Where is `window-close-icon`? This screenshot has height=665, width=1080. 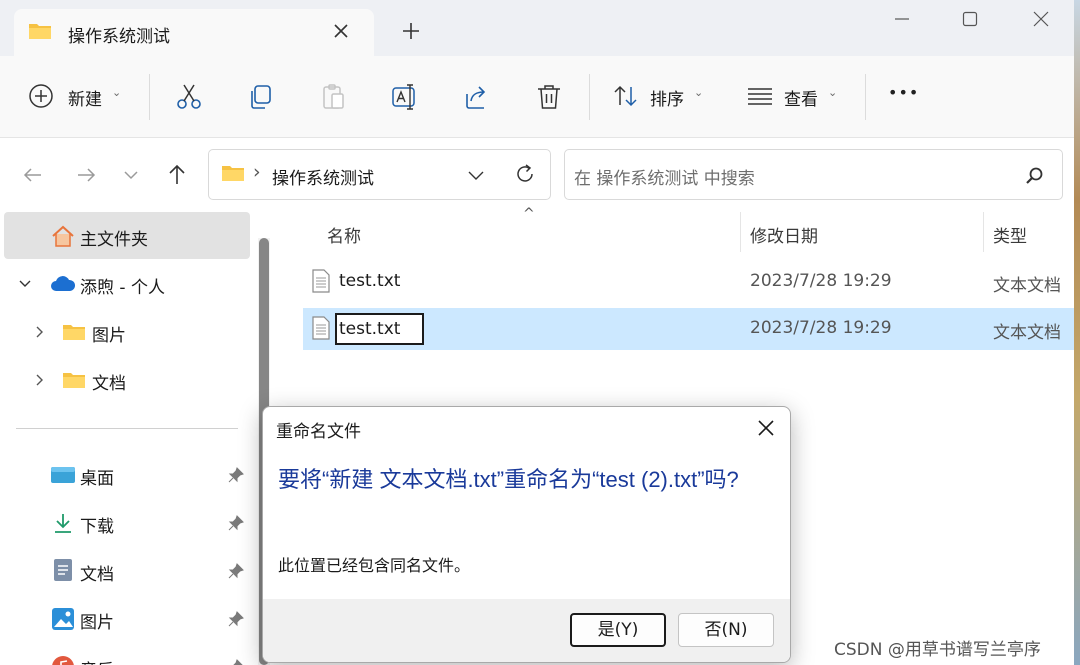
window-close-icon is located at coordinates (1041, 19).